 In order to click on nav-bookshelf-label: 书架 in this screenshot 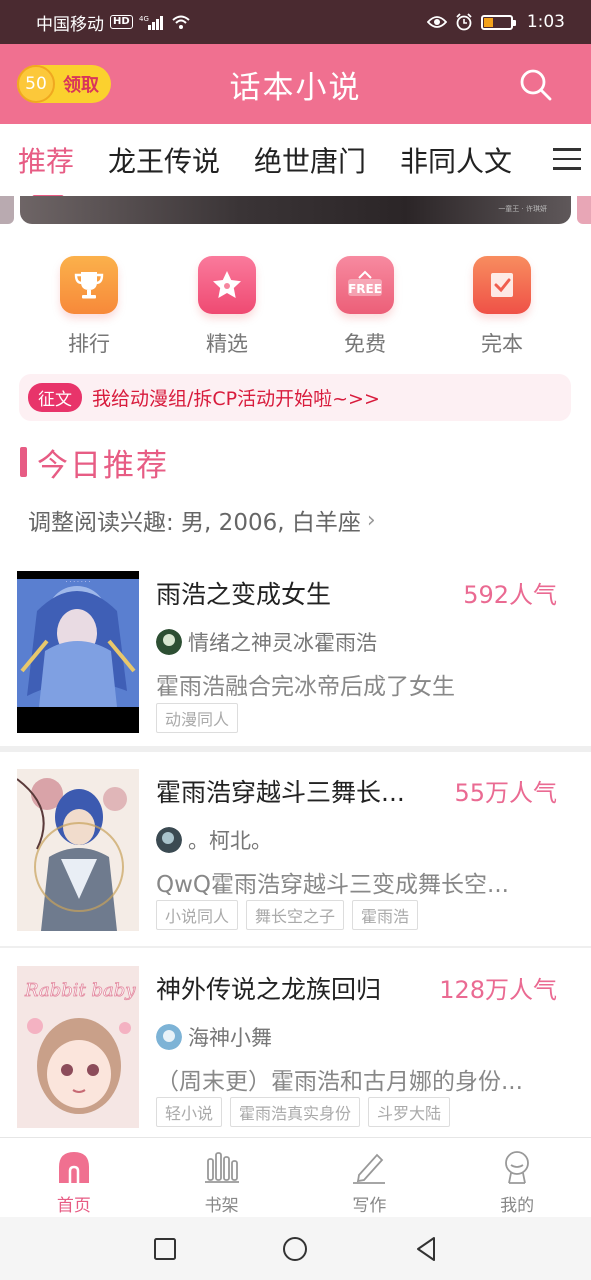, I will do `click(221, 1206)`.